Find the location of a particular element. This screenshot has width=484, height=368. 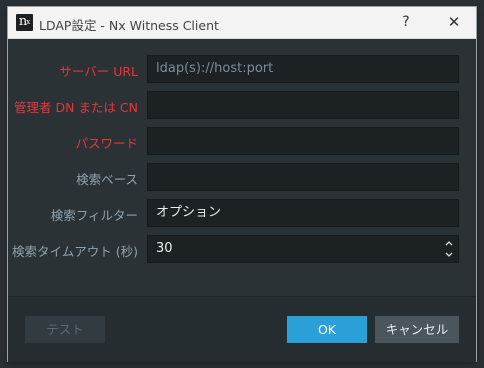

search-base-input is located at coordinates (303, 177).